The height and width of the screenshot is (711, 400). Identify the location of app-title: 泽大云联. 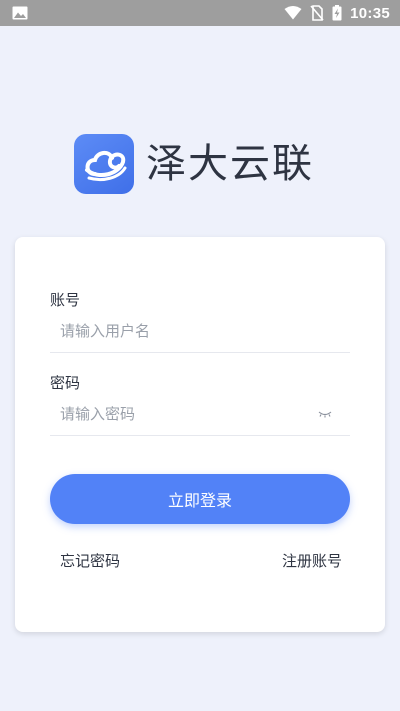
(230, 164).